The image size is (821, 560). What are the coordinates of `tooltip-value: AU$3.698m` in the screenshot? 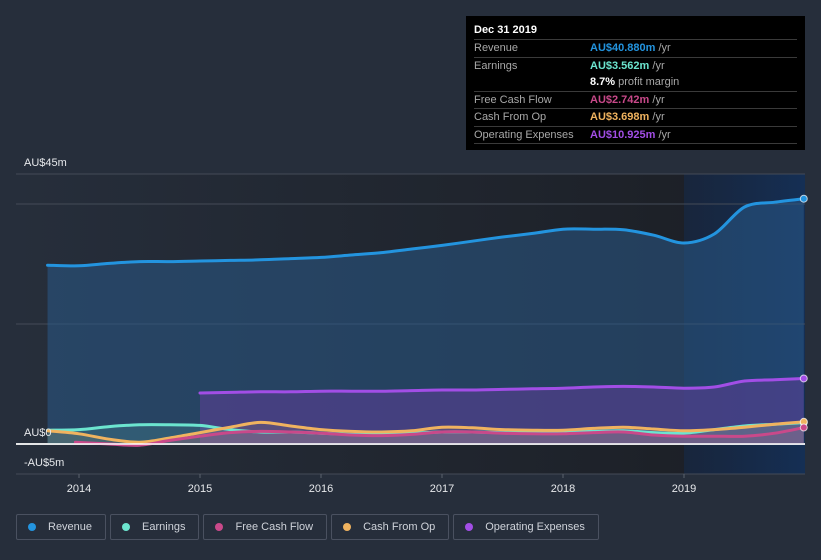 It's located at (620, 117).